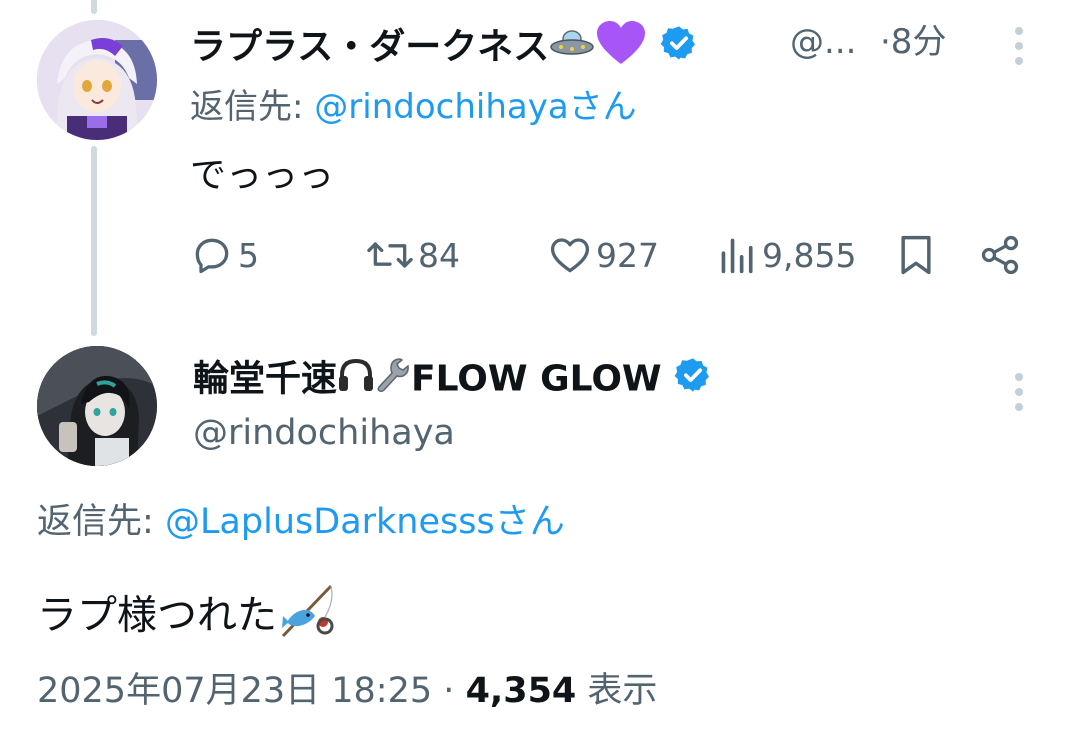  Describe the element at coordinates (622, 691) in the screenshot. I see `main-view-label: 表示` at that location.